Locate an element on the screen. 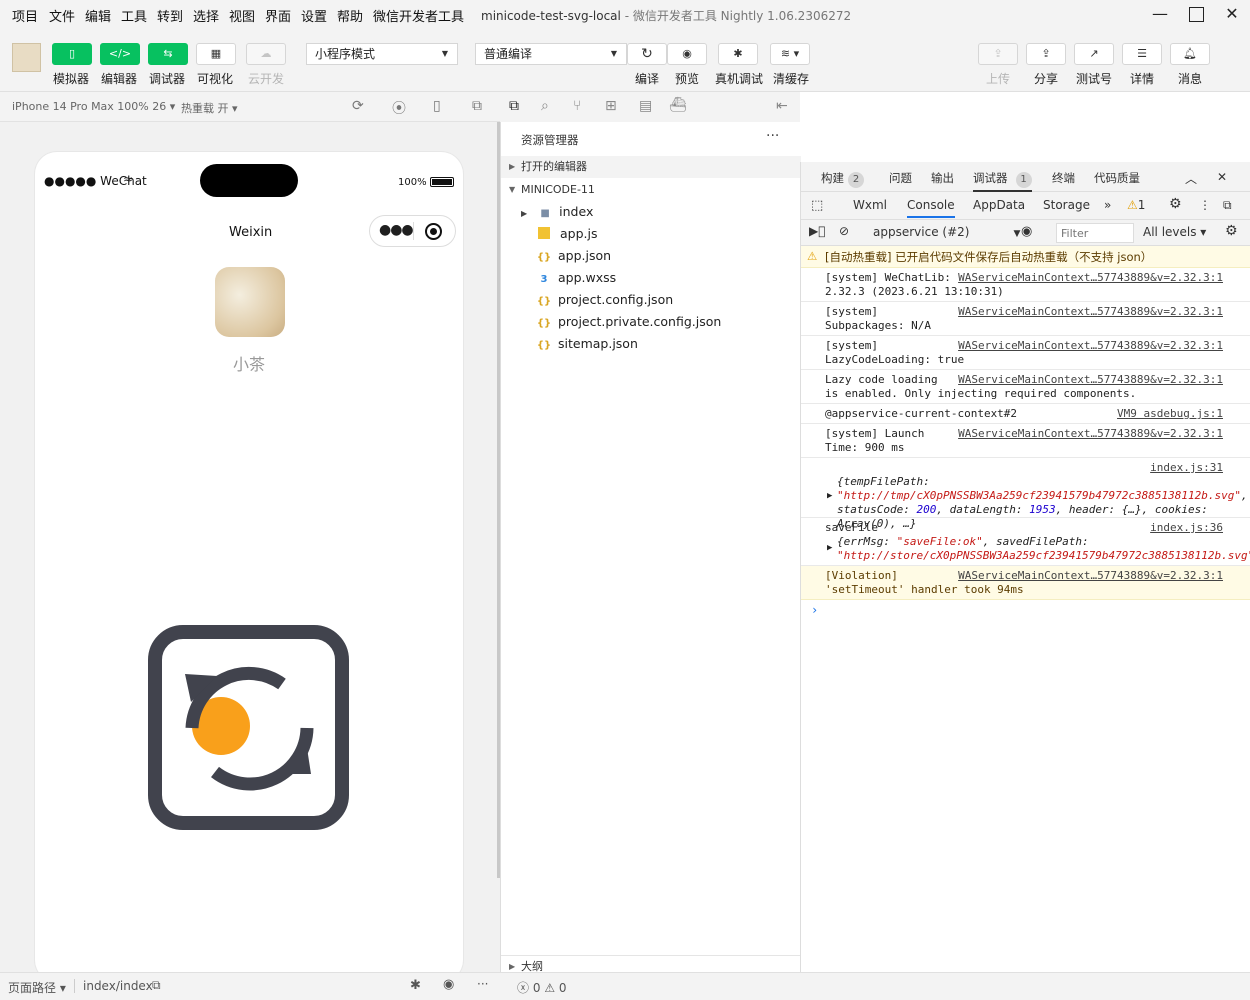 This screenshot has height=1000, width=1250. docker-icon: ⛴ is located at coordinates (678, 105).